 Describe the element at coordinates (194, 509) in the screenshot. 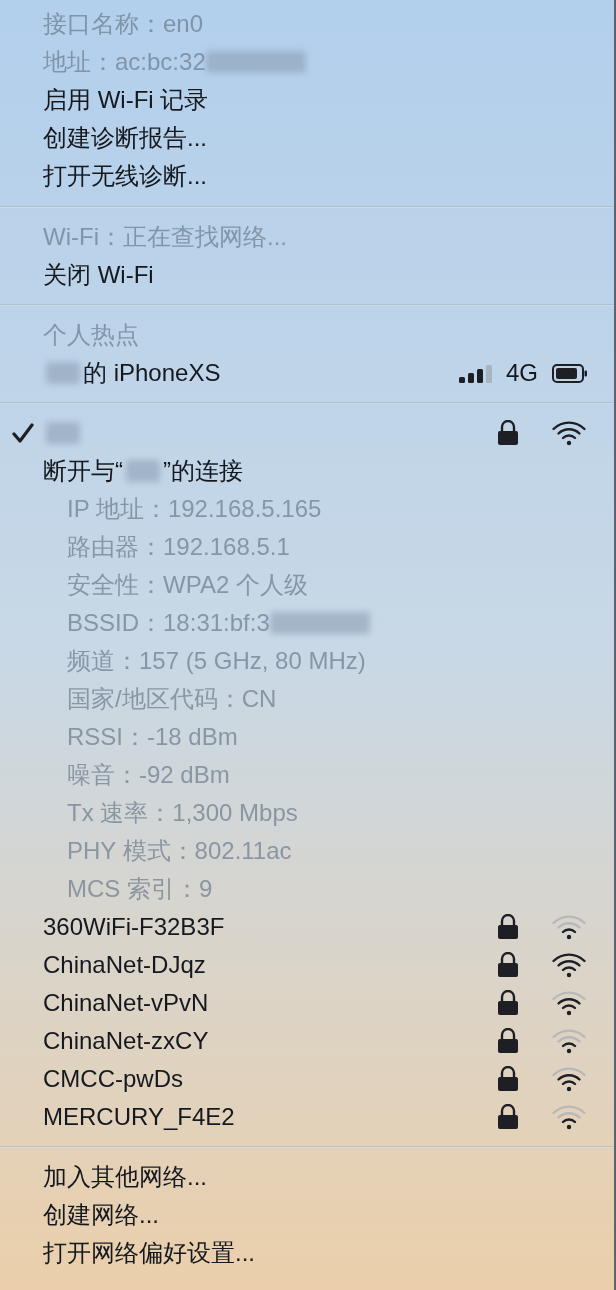

I see `menu-info-text: IP 地址：192.168.5.165` at that location.